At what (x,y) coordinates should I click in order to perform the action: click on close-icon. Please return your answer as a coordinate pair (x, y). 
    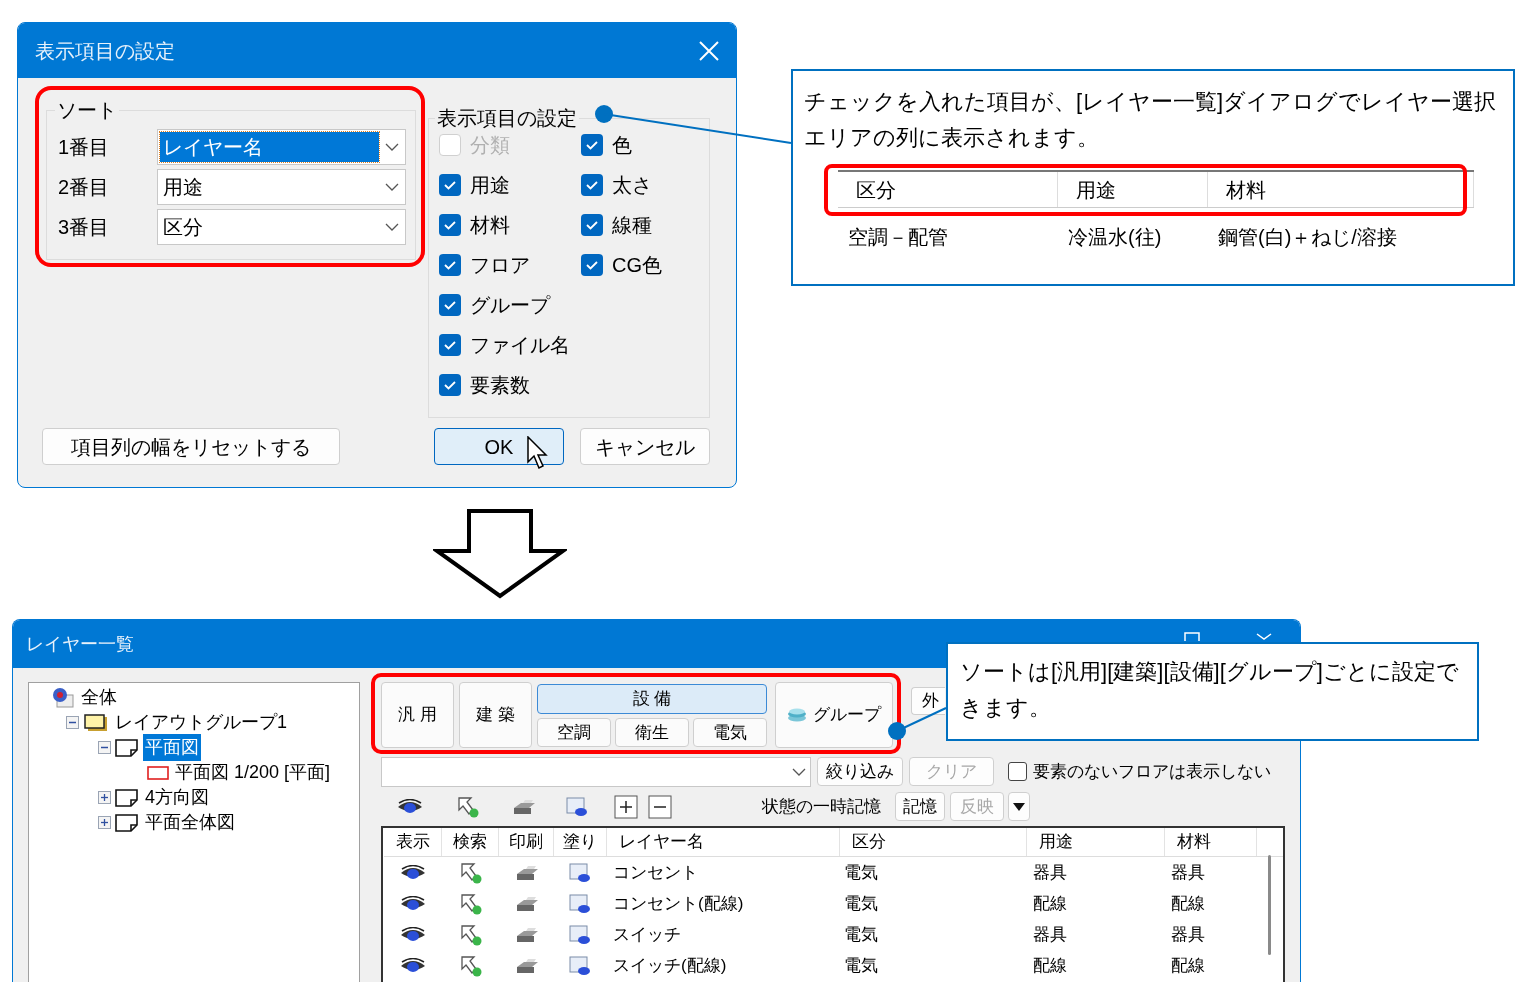
    Looking at the image, I should click on (709, 50).